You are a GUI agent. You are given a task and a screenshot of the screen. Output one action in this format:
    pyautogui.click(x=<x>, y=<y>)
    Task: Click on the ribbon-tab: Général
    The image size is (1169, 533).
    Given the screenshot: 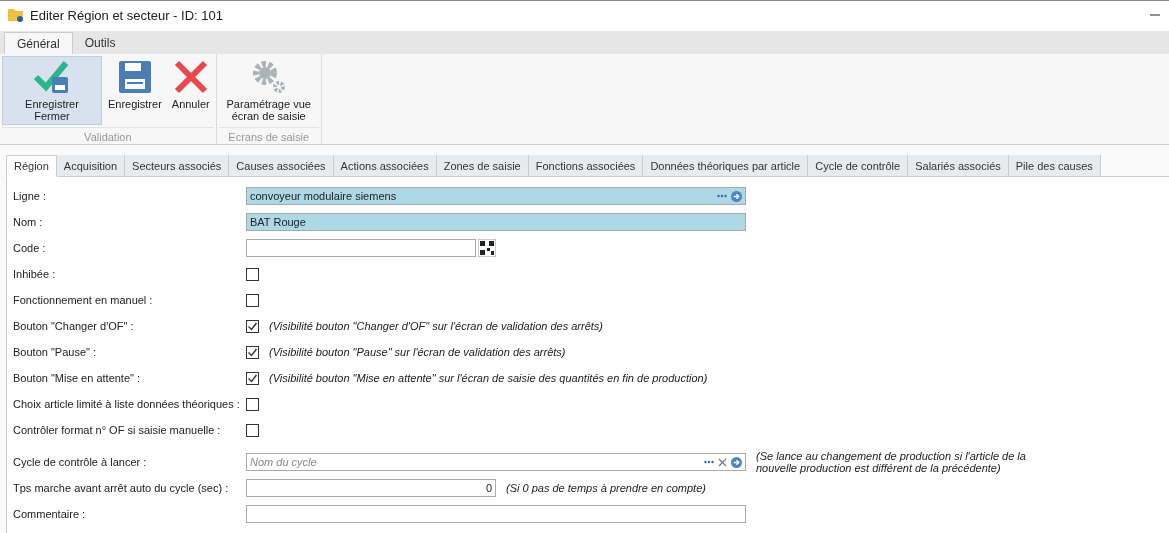 What is the action you would take?
    pyautogui.click(x=38, y=43)
    